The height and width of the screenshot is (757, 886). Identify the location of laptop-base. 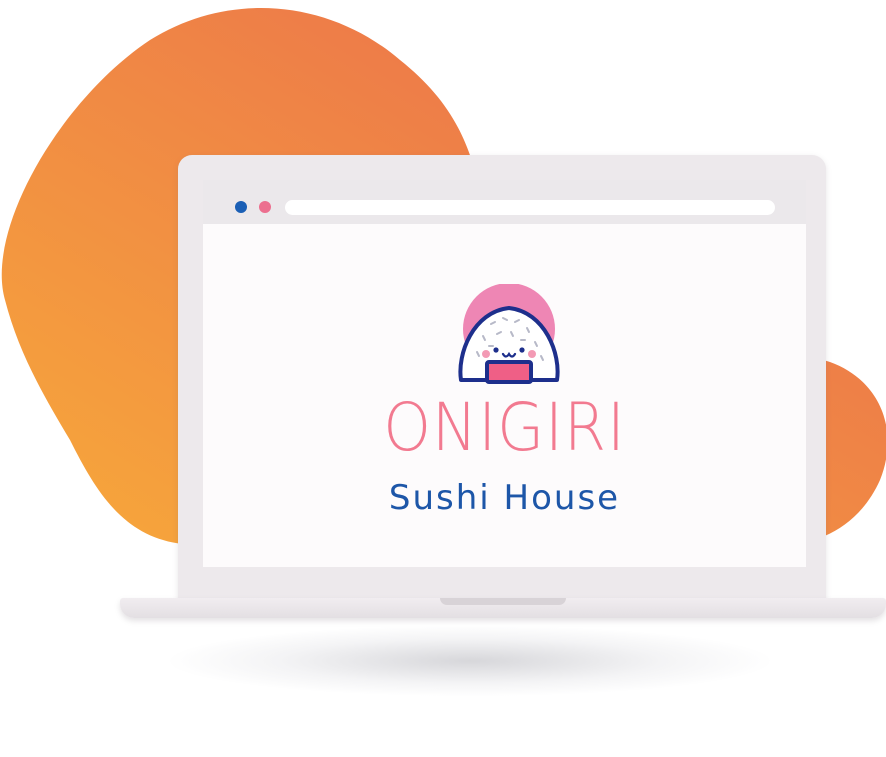
(503, 608).